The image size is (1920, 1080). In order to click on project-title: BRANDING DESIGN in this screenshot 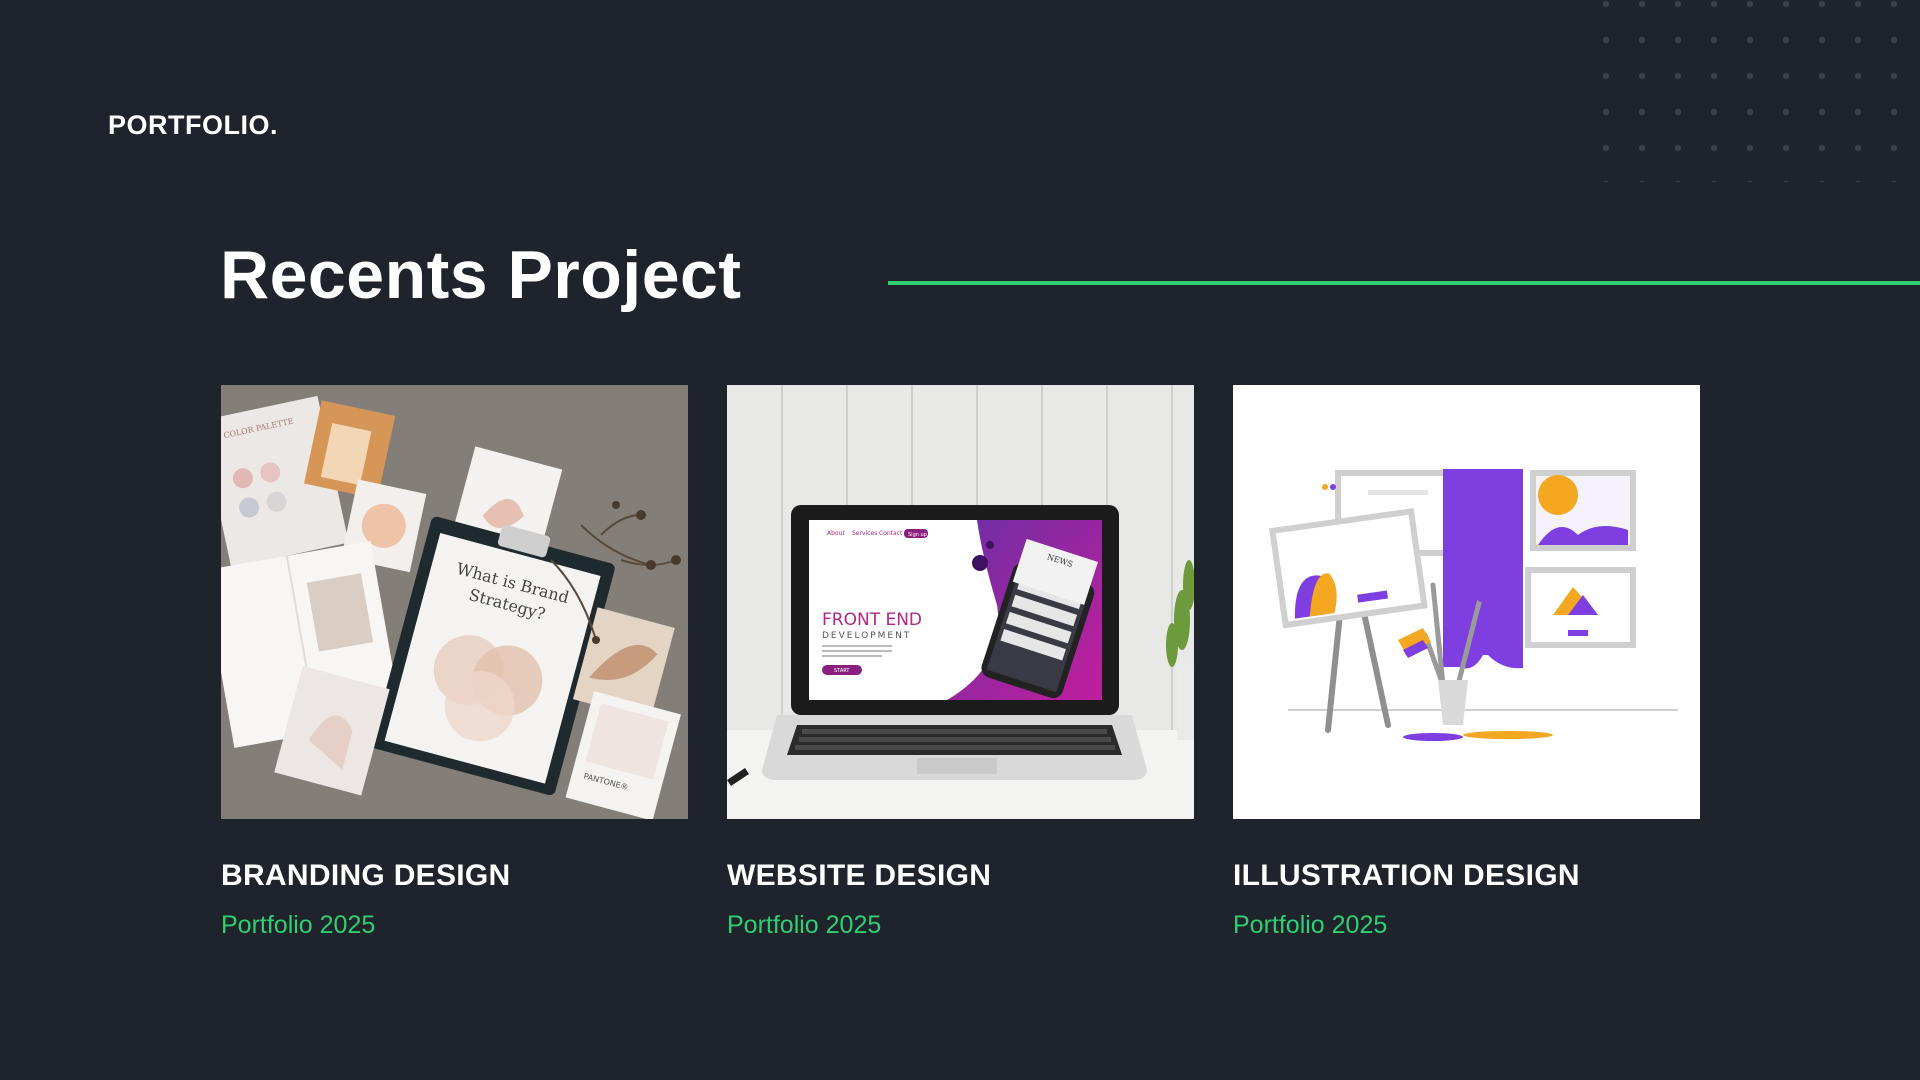, I will do `click(454, 876)`.